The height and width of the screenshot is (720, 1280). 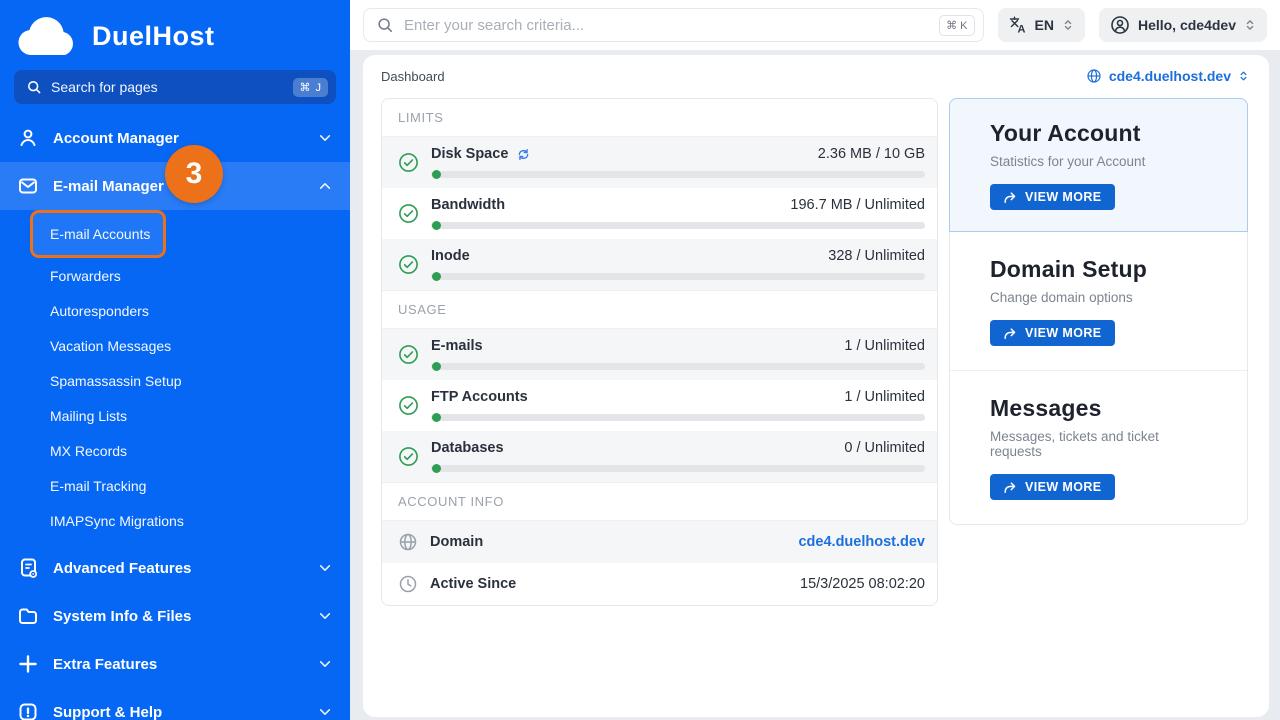 I want to click on usage-header: USAGE, so click(x=659, y=309).